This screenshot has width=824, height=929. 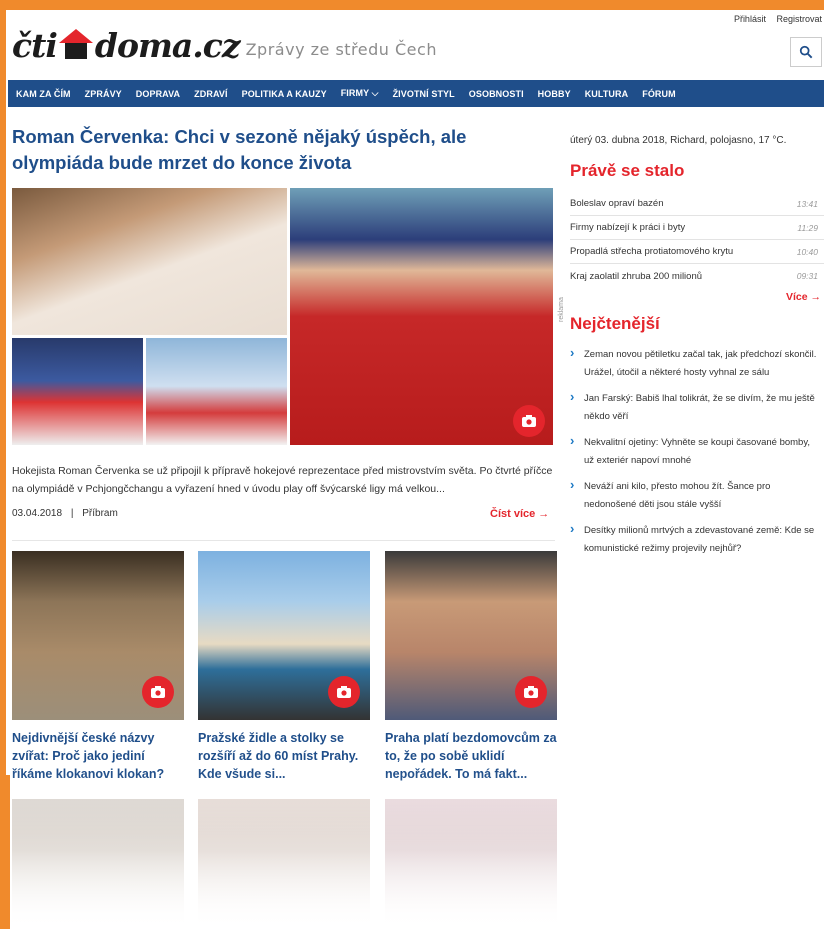 I want to click on more-news-link: Více →, so click(x=803, y=297).